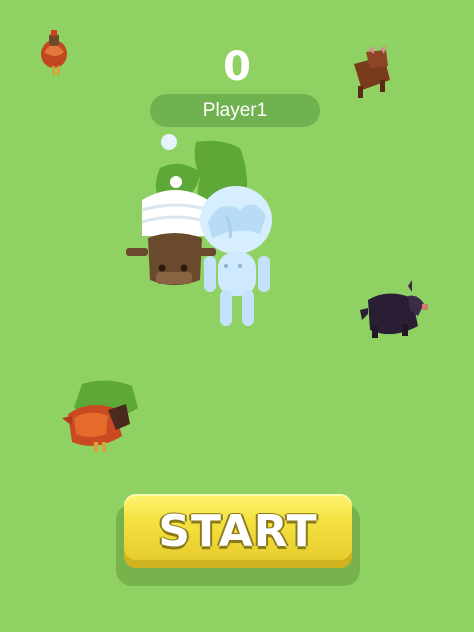 The width and height of the screenshot is (474, 632). I want to click on boar-icon, so click(372, 72).